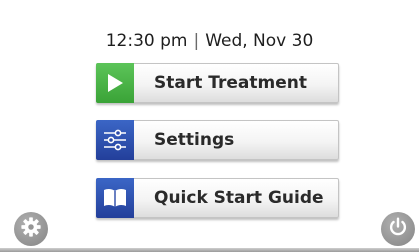 The width and height of the screenshot is (419, 252). I want to click on date-text: Wed, Nov 30, so click(259, 41).